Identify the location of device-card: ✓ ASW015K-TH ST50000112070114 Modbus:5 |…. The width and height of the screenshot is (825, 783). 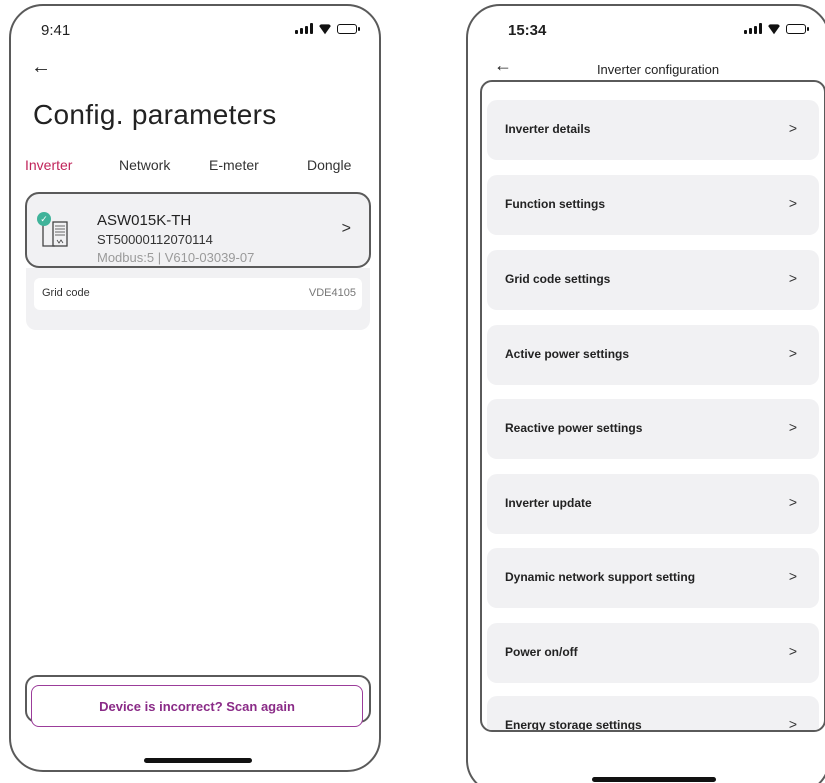
(198, 230).